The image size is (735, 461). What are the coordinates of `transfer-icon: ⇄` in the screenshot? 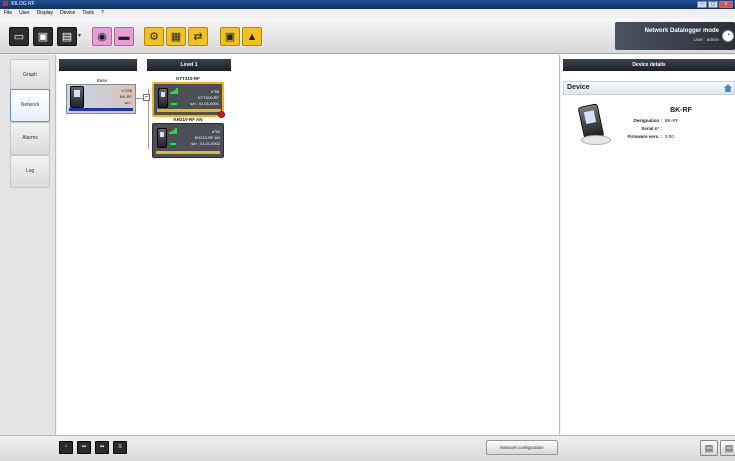 It's located at (198, 36).